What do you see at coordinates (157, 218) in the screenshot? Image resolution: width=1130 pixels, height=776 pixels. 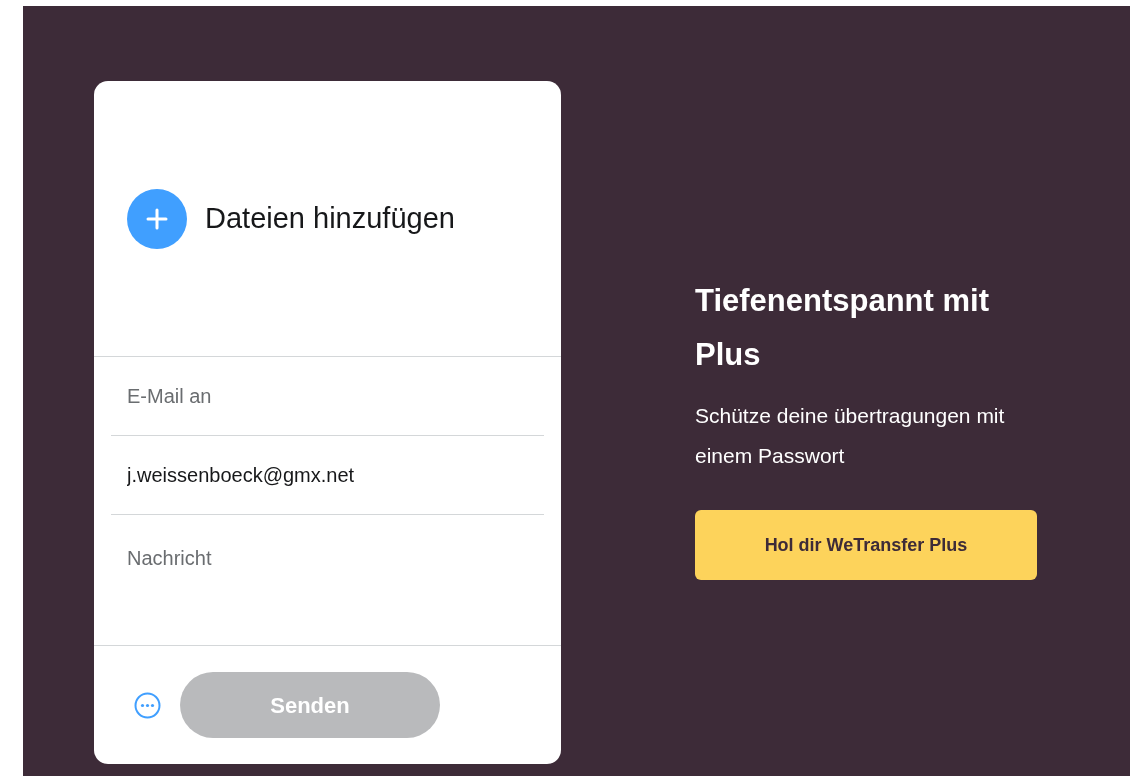 I see `plus-icon` at bounding box center [157, 218].